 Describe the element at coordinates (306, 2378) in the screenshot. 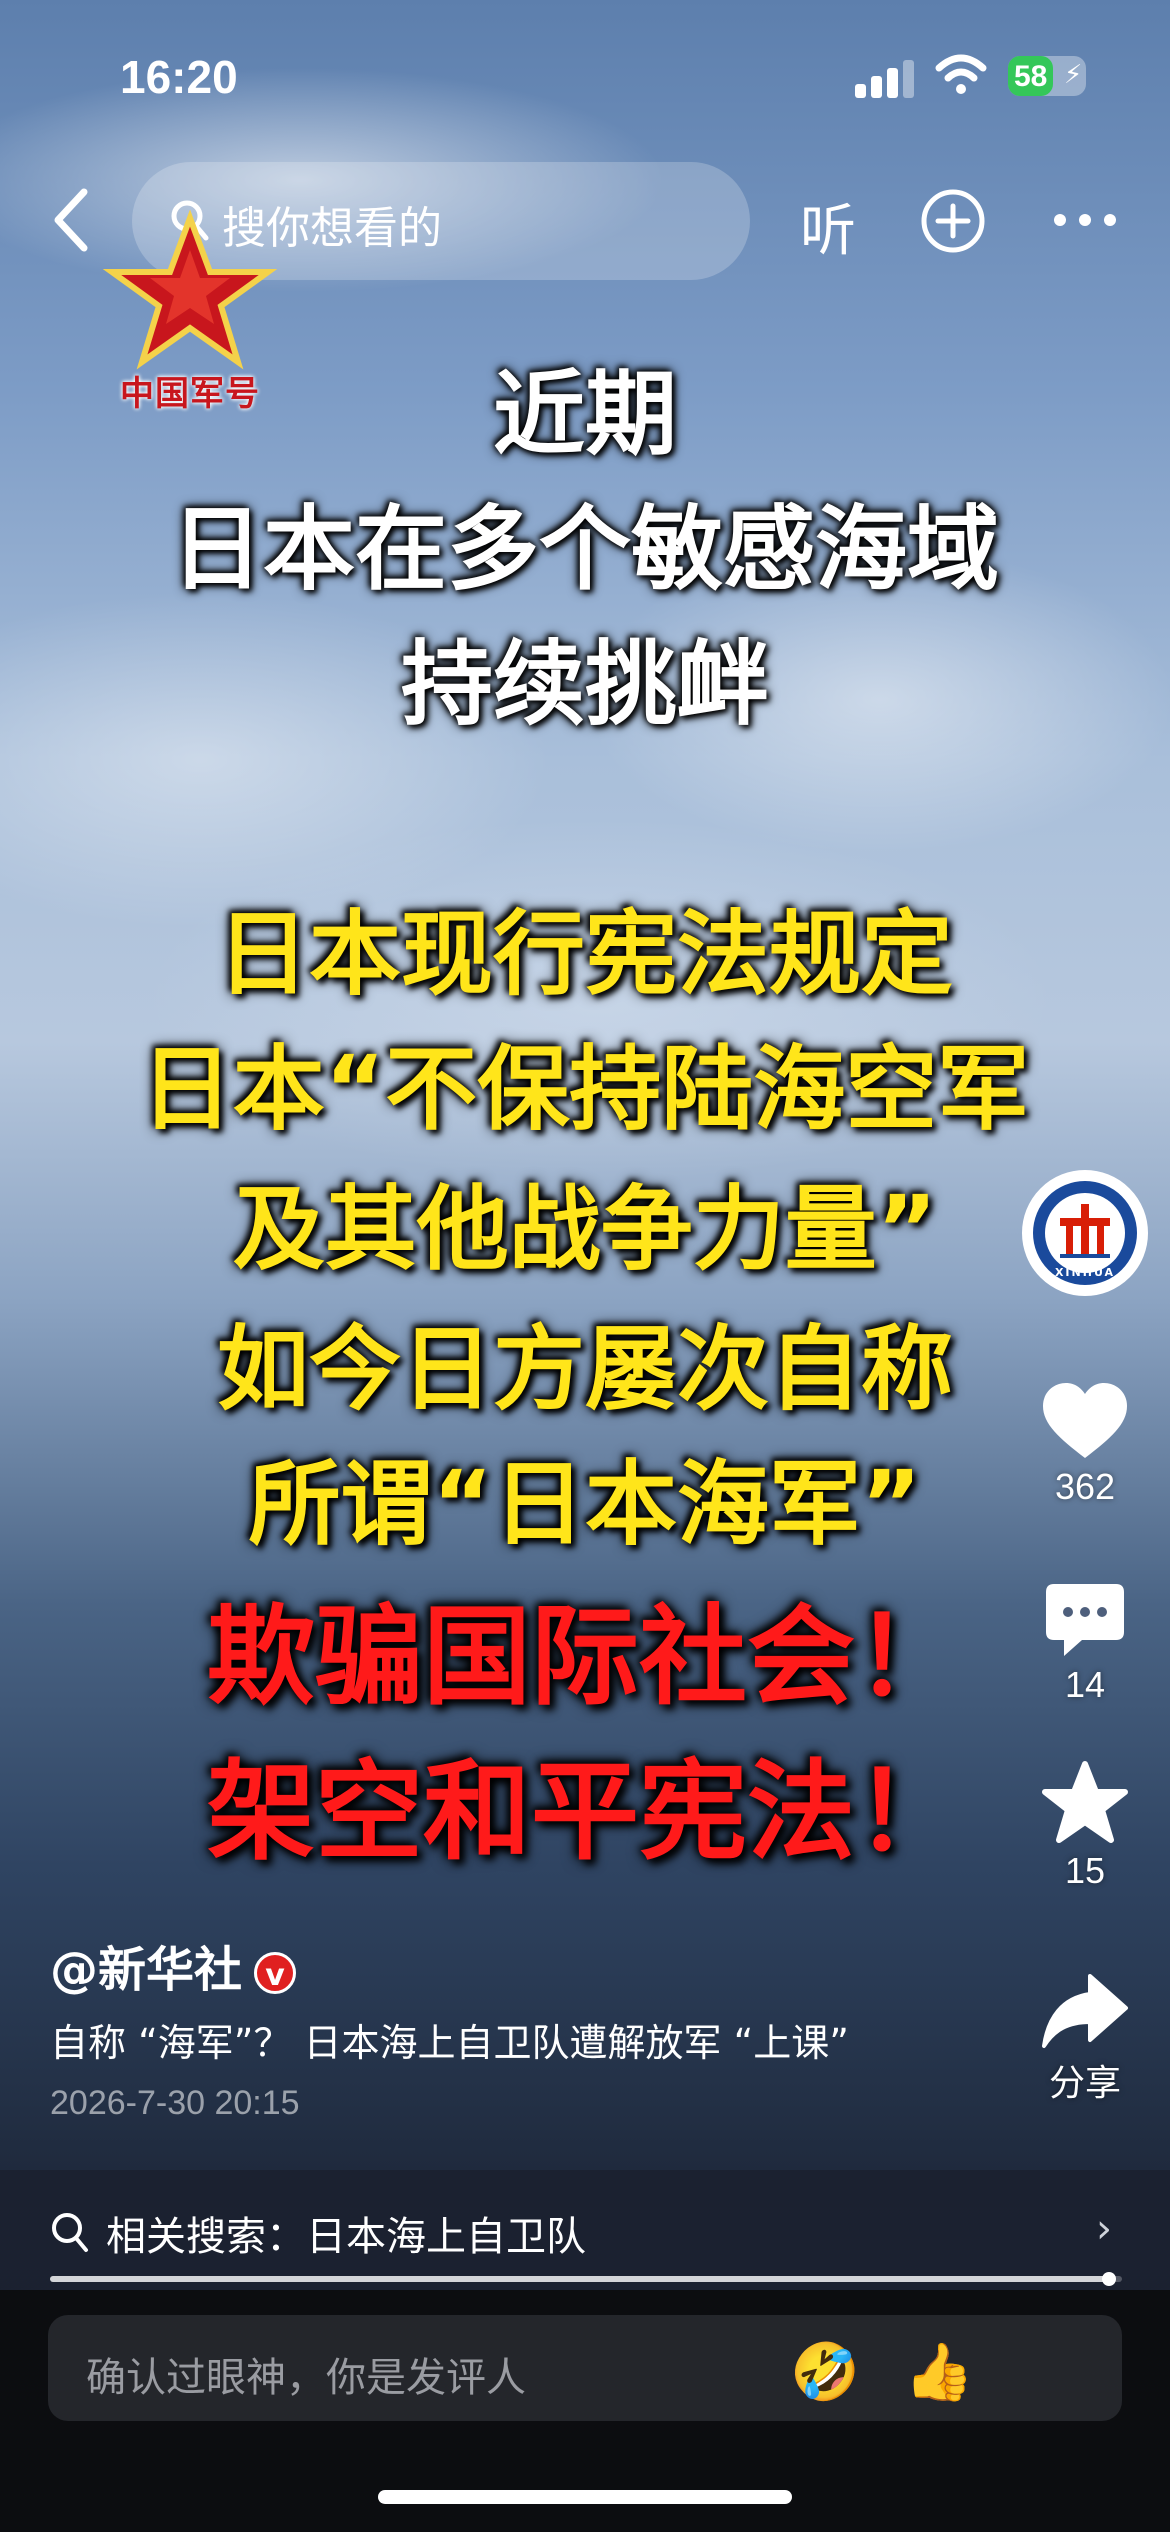

I see `comment-placeholder: 确认过眼神，你是发评人` at that location.